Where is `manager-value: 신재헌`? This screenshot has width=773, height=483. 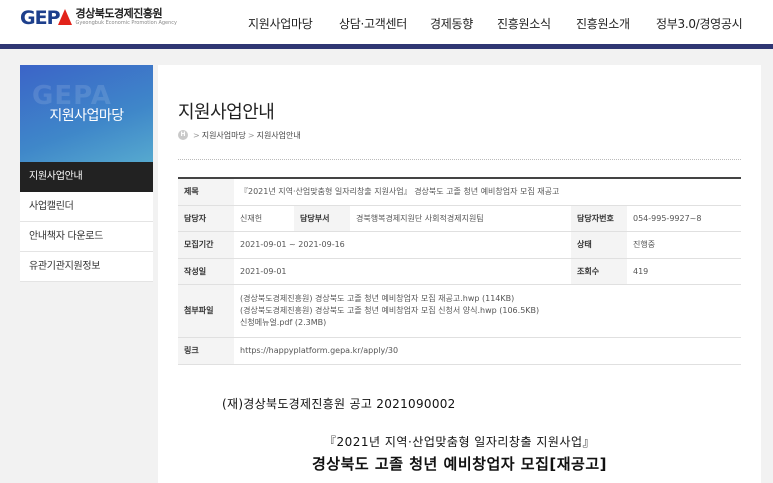
manager-value: 신재헌 is located at coordinates (264, 218).